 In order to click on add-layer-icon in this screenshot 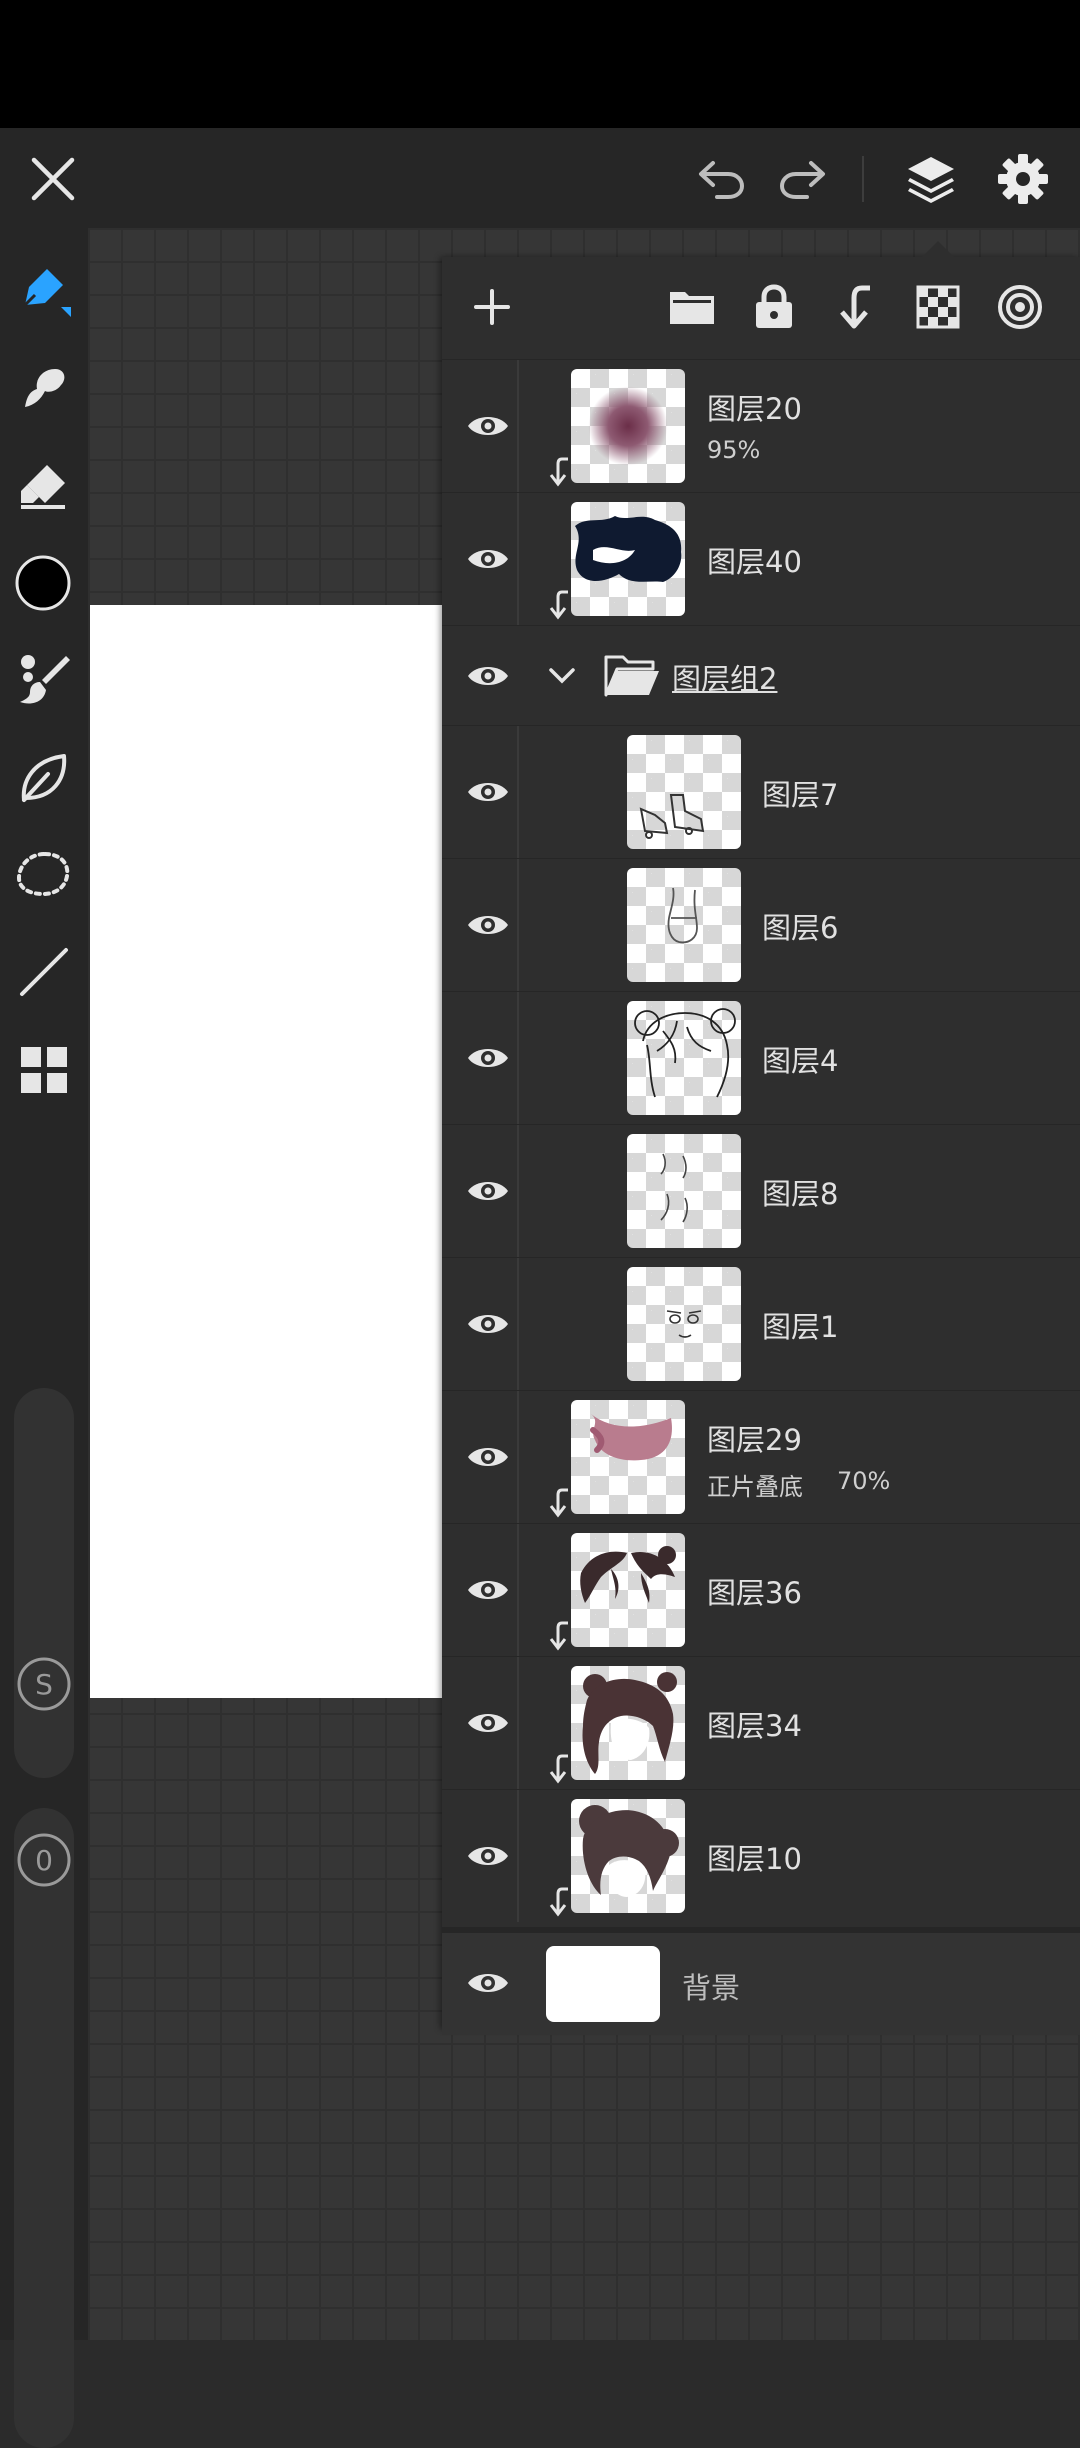, I will do `click(492, 307)`.